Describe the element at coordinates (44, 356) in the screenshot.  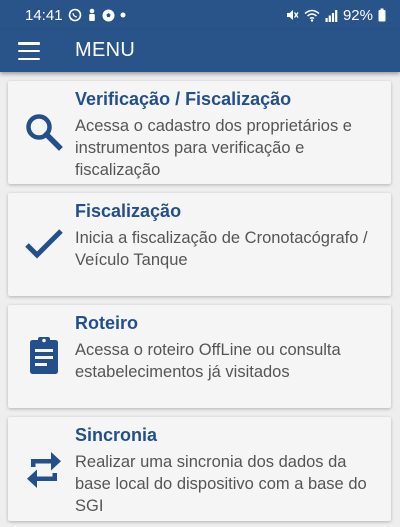
I see `clipboard-icon` at that location.